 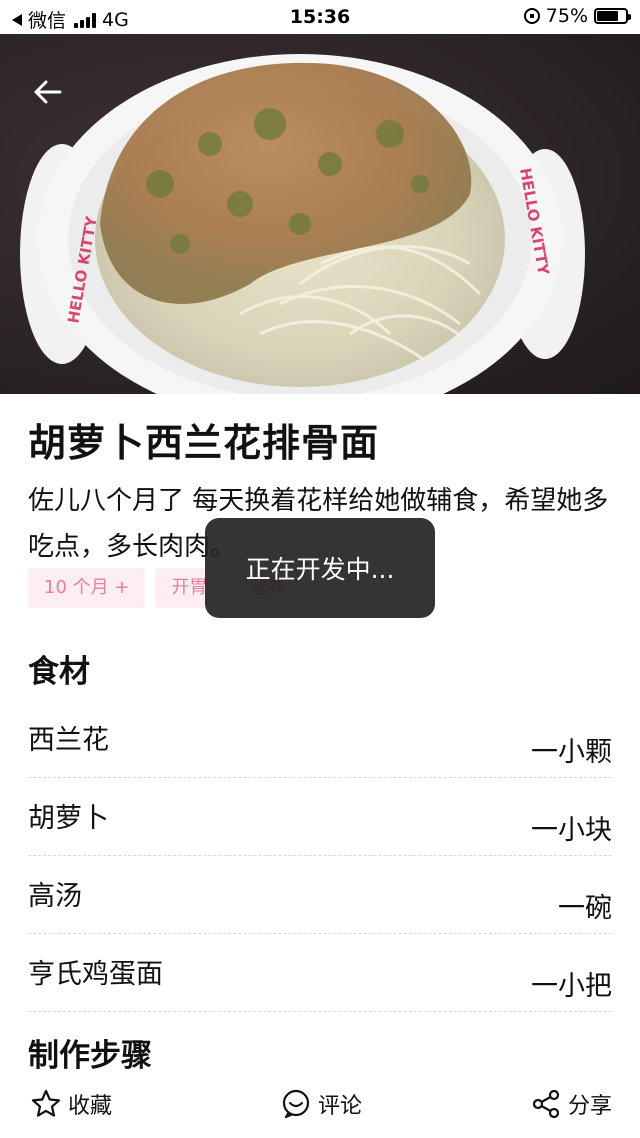 What do you see at coordinates (296, 1104) in the screenshot?
I see `comment-icon` at bounding box center [296, 1104].